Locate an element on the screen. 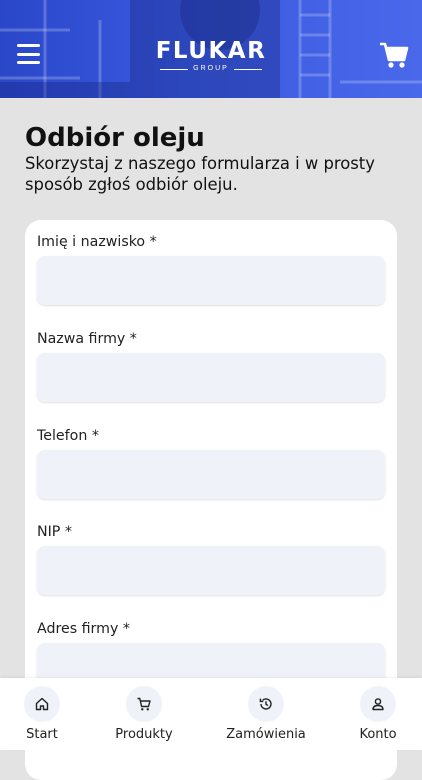  nav-label-konto: Konto is located at coordinates (378, 734).